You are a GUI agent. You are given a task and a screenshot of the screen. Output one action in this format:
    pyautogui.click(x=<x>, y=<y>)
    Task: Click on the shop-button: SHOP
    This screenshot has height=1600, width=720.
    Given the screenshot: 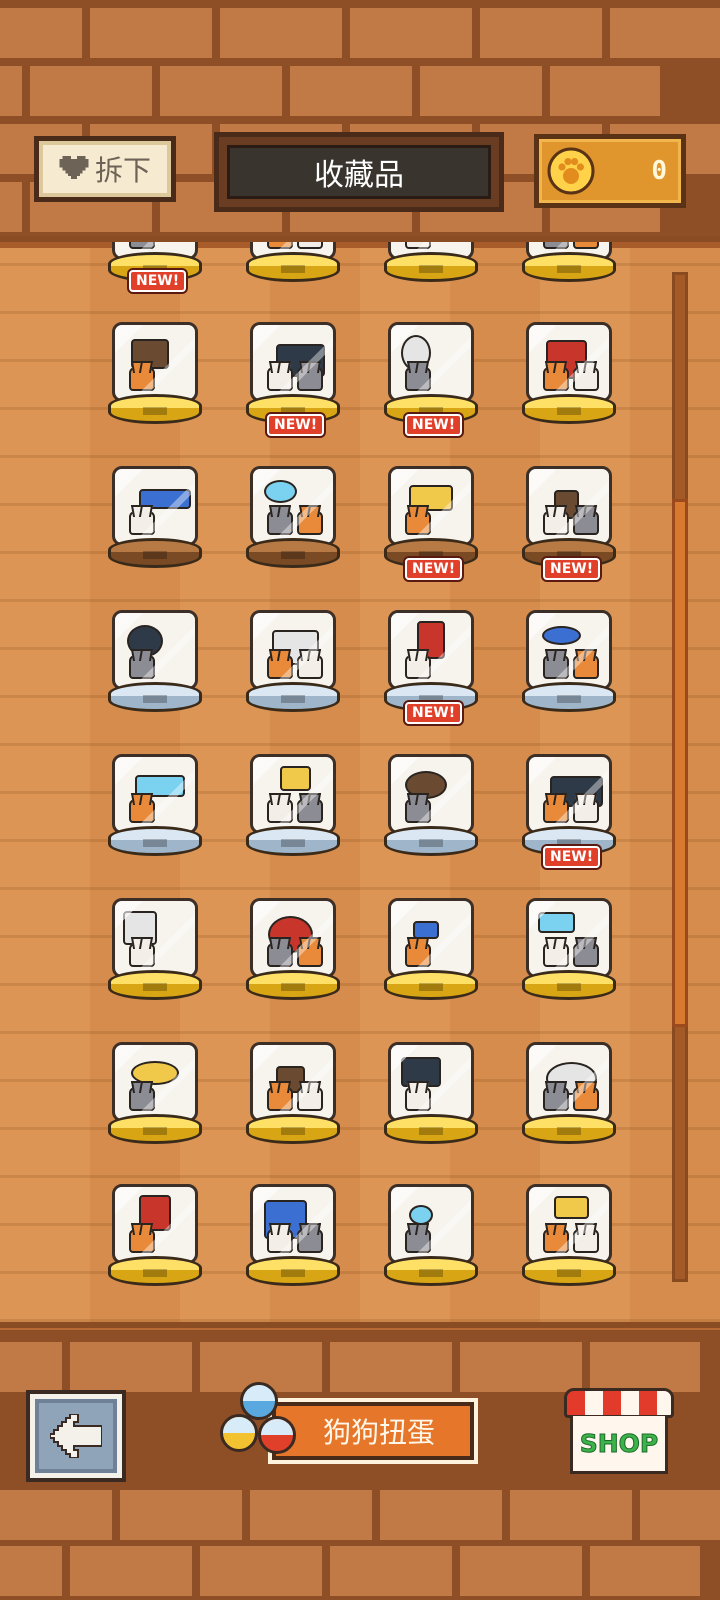 What is the action you would take?
    pyautogui.click(x=619, y=1432)
    